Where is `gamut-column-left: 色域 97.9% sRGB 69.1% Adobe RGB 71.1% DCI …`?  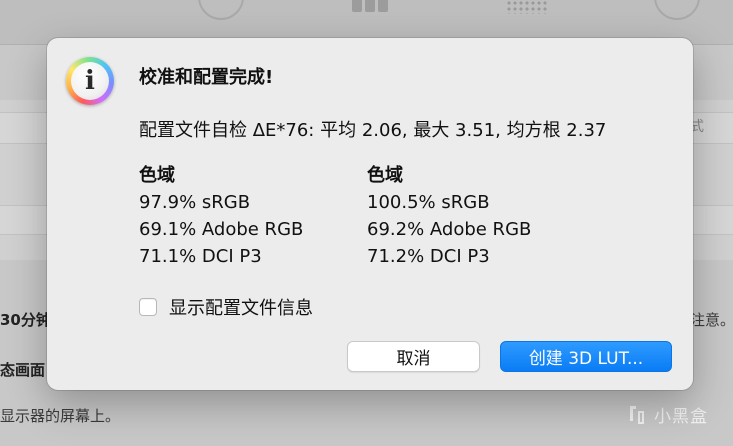 gamut-column-left: 色域 97.9% sRGB 69.1% Adobe RGB 71.1% DCI … is located at coordinates (221, 216).